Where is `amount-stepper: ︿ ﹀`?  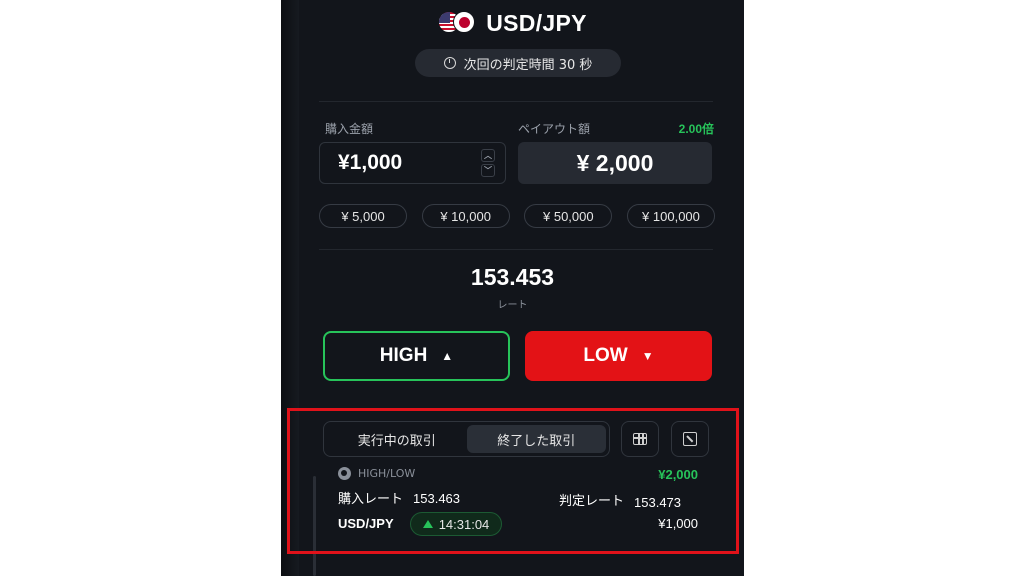 amount-stepper: ︿ ﹀ is located at coordinates (488, 163).